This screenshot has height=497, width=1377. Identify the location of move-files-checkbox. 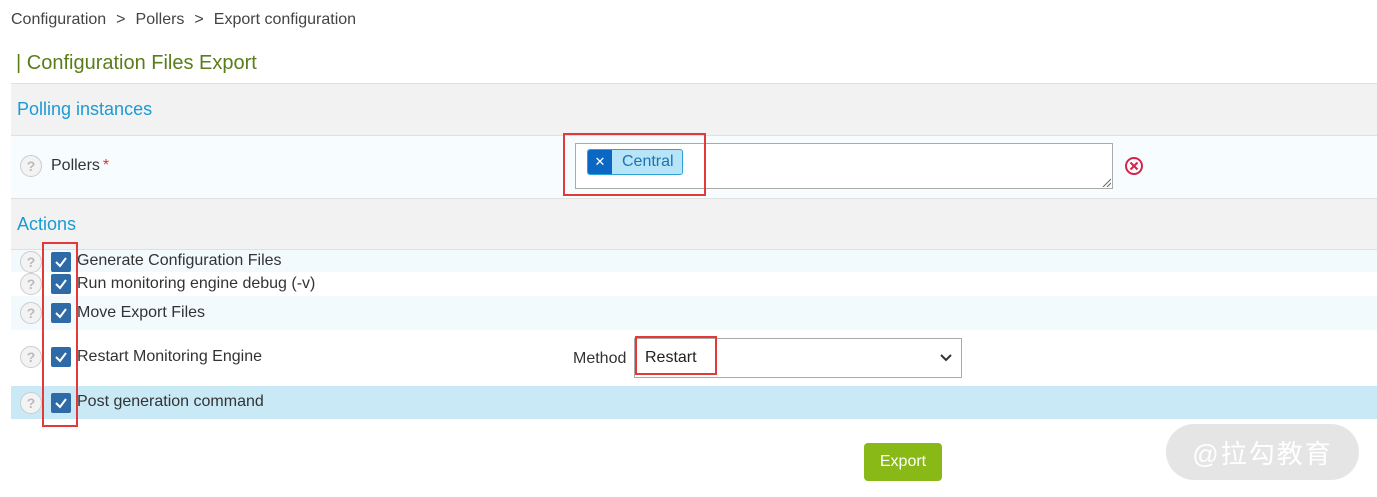
(61, 313).